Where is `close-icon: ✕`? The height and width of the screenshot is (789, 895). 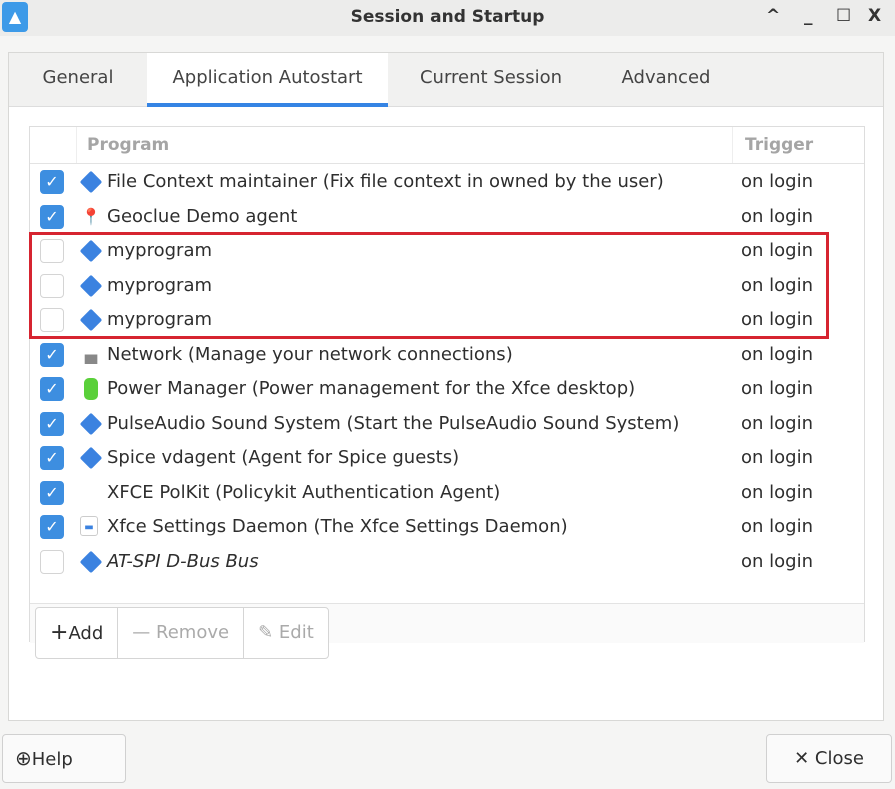 close-icon: ✕ is located at coordinates (804, 758).